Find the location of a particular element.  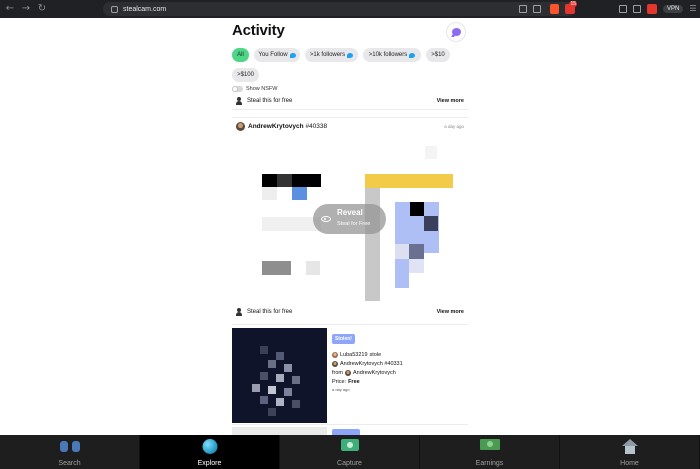

filter-label: >$10 is located at coordinates (438, 55).